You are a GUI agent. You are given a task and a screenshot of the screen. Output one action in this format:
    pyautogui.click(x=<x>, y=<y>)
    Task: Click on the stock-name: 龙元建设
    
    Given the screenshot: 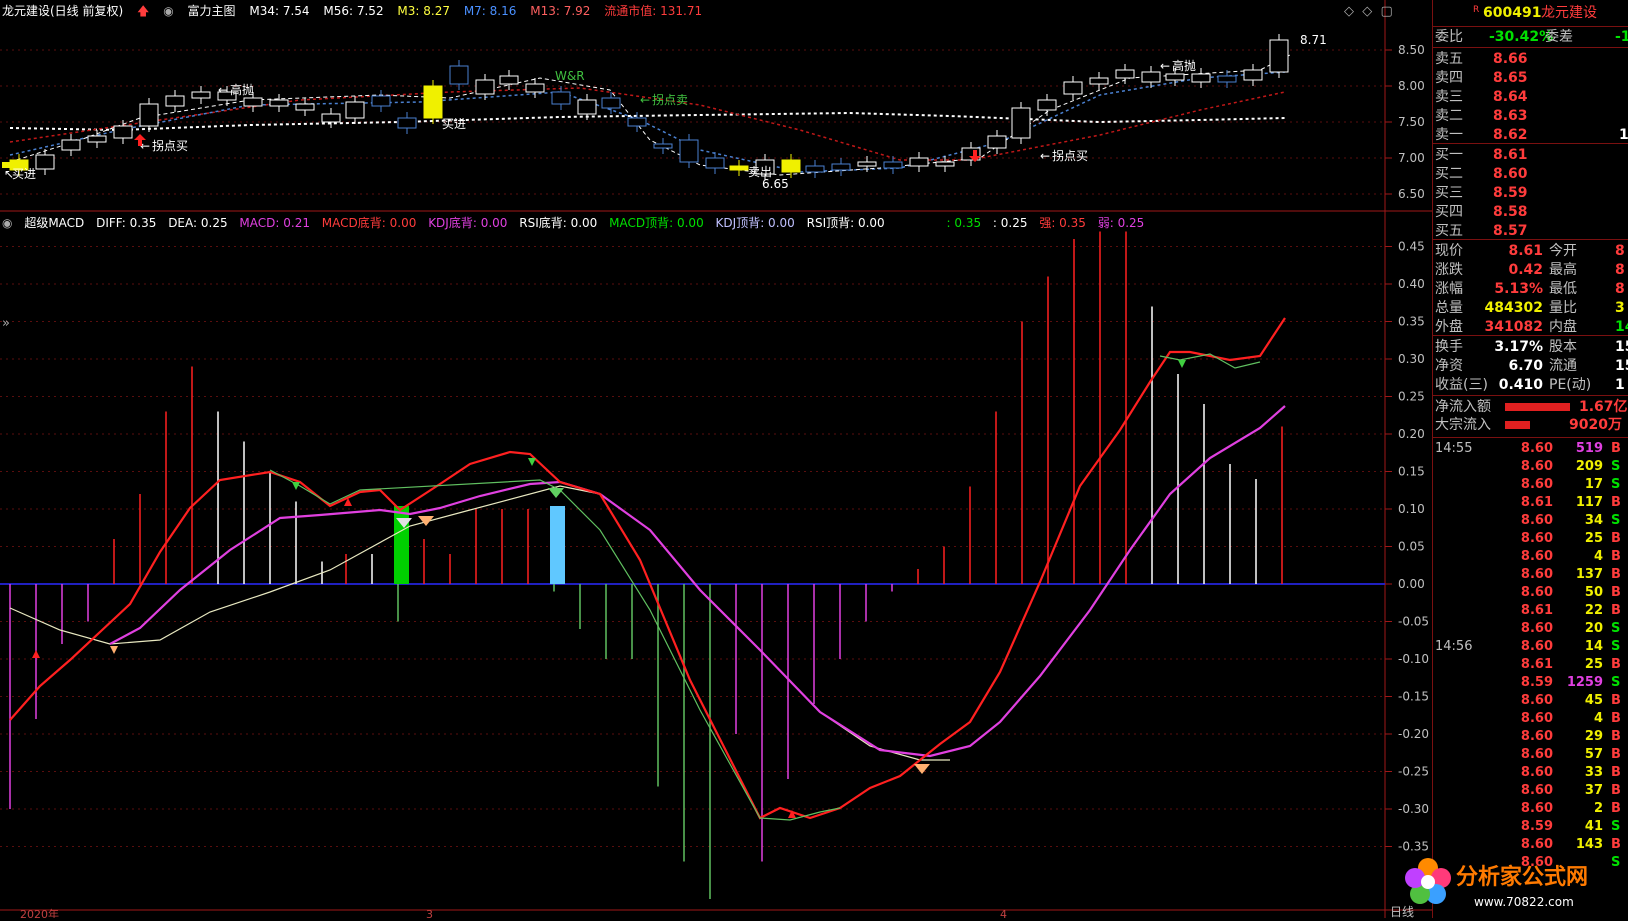 What is the action you would take?
    pyautogui.click(x=1569, y=13)
    